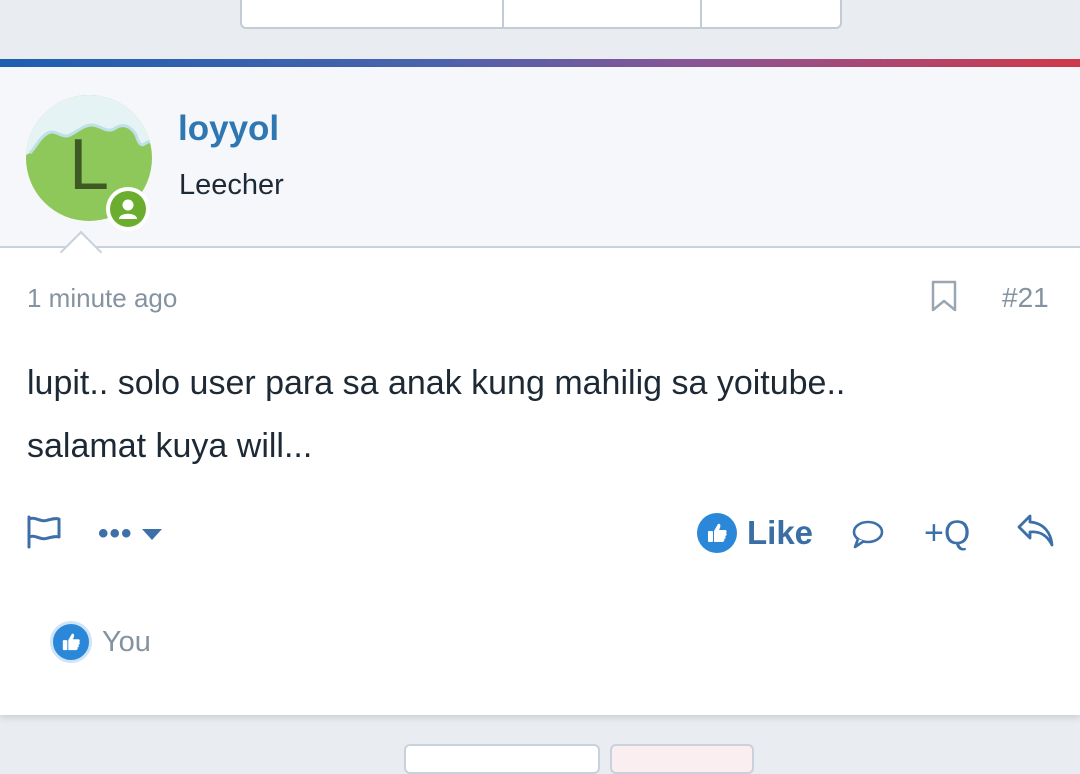 This screenshot has width=1080, height=774. I want to click on more-options-menu: •••, so click(130, 534).